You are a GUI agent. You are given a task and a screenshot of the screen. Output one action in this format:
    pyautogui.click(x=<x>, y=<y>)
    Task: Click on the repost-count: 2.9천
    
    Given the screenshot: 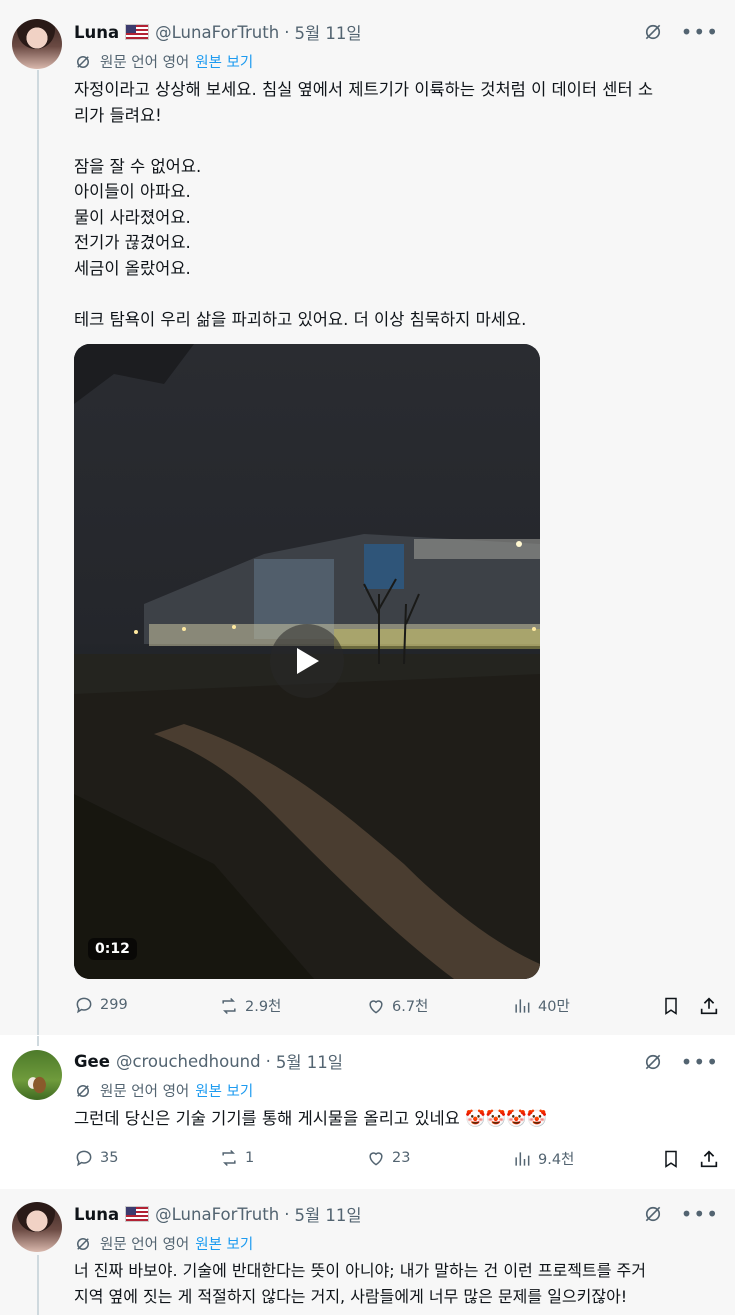 What is the action you would take?
    pyautogui.click(x=263, y=1007)
    